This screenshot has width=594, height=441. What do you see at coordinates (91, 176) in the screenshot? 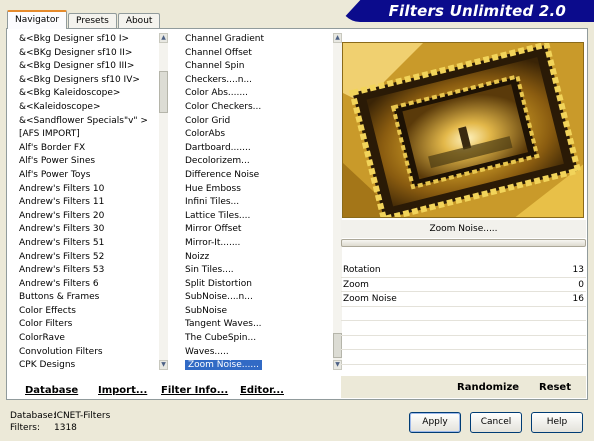
I see `category-item: Alf's Power Toys` at bounding box center [91, 176].